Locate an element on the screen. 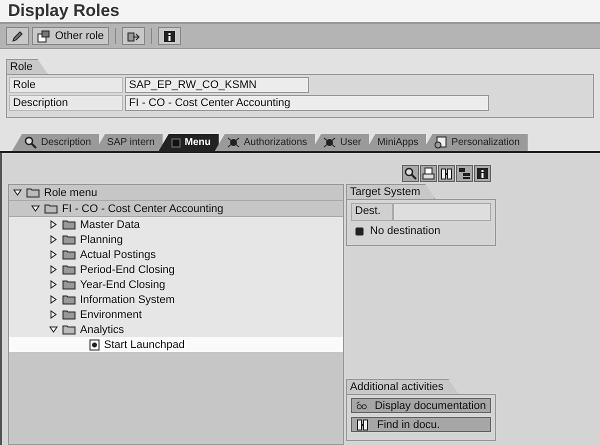 This screenshot has width=600, height=445. tab-label: Personalization is located at coordinates (485, 142).